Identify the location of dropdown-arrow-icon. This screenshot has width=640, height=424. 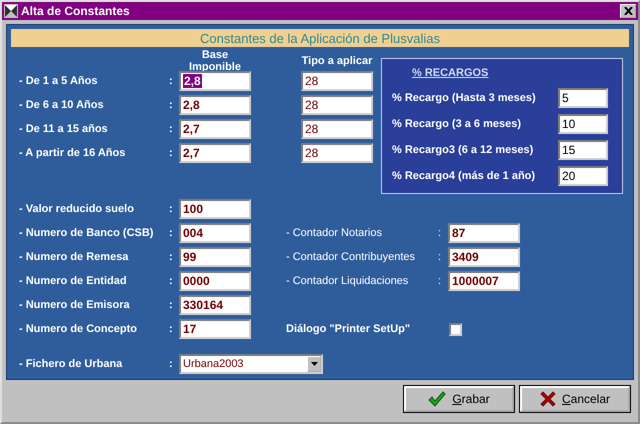
(314, 364).